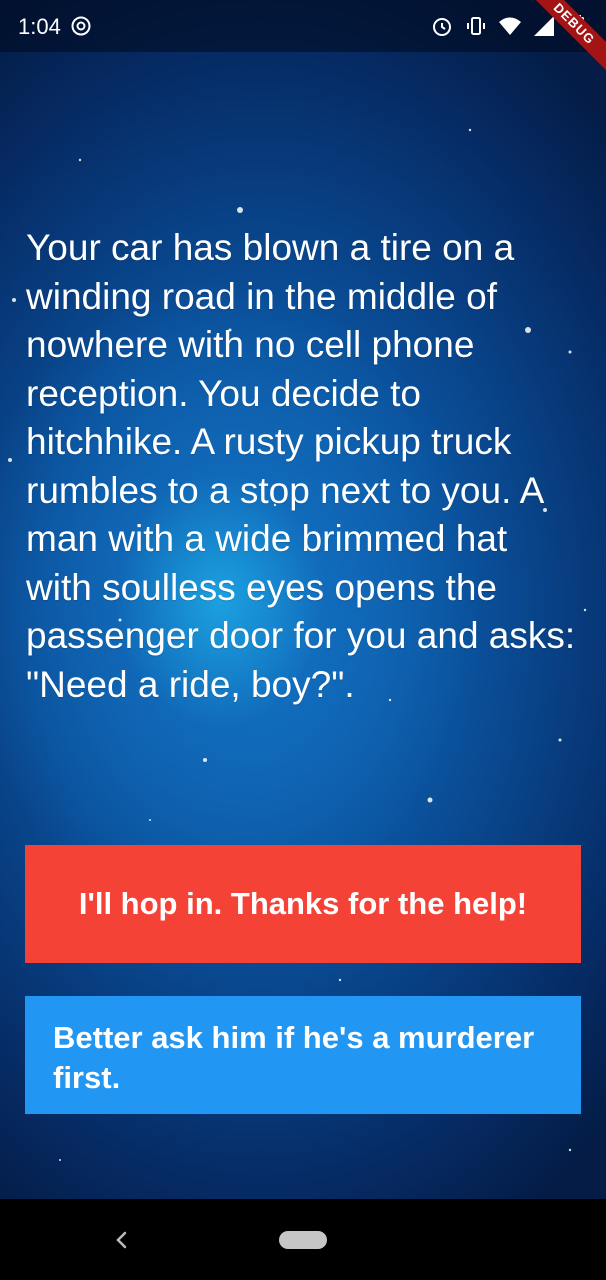 This screenshot has height=1280, width=606. What do you see at coordinates (303, 1055) in the screenshot?
I see `choice-2-button: Better ask him if he's a murderer first.` at bounding box center [303, 1055].